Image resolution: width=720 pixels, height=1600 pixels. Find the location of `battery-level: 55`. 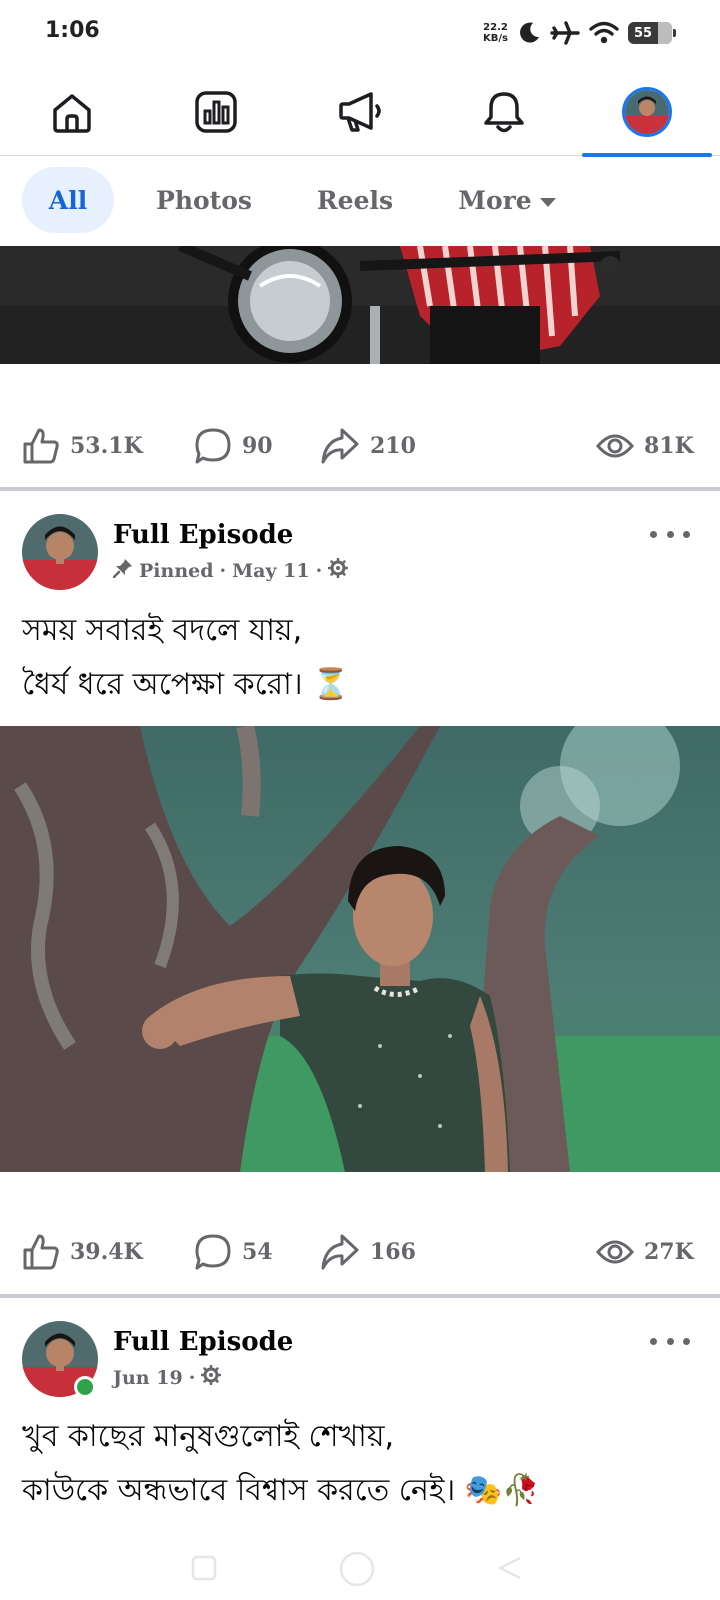

battery-level: 55 is located at coordinates (643, 33).